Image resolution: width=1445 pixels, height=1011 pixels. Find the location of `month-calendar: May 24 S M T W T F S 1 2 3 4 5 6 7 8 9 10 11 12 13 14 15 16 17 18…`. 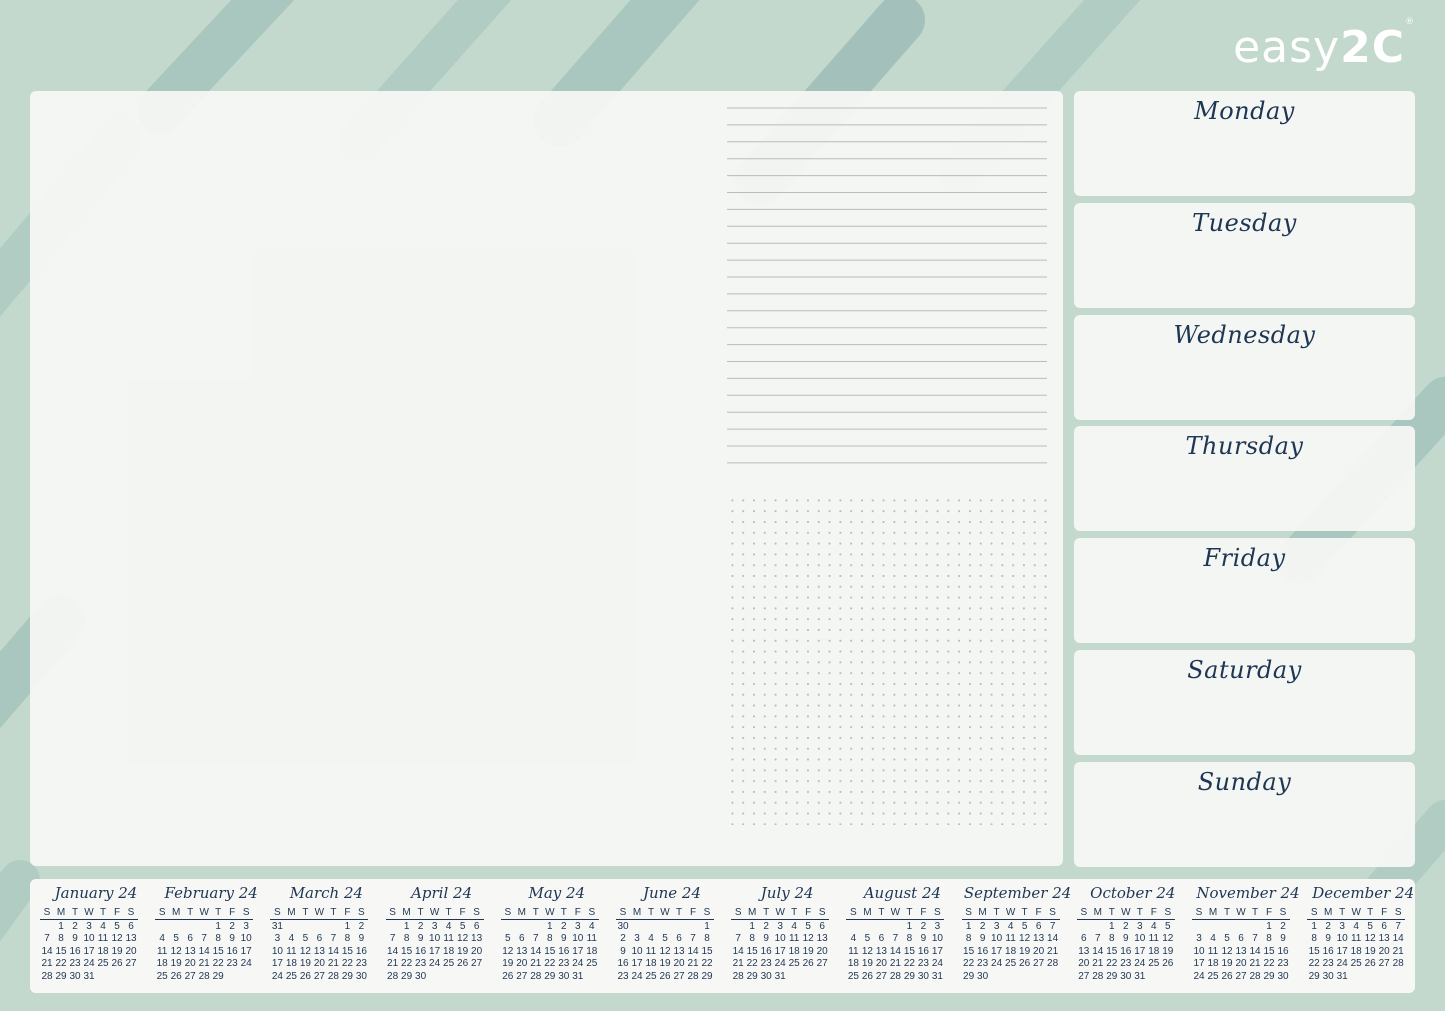

month-calendar: May 24 S M T W T F S 1 2 3 4 5 6 7 8 9 10 11 12 13 14 15 16 17 18… is located at coordinates (556, 933).